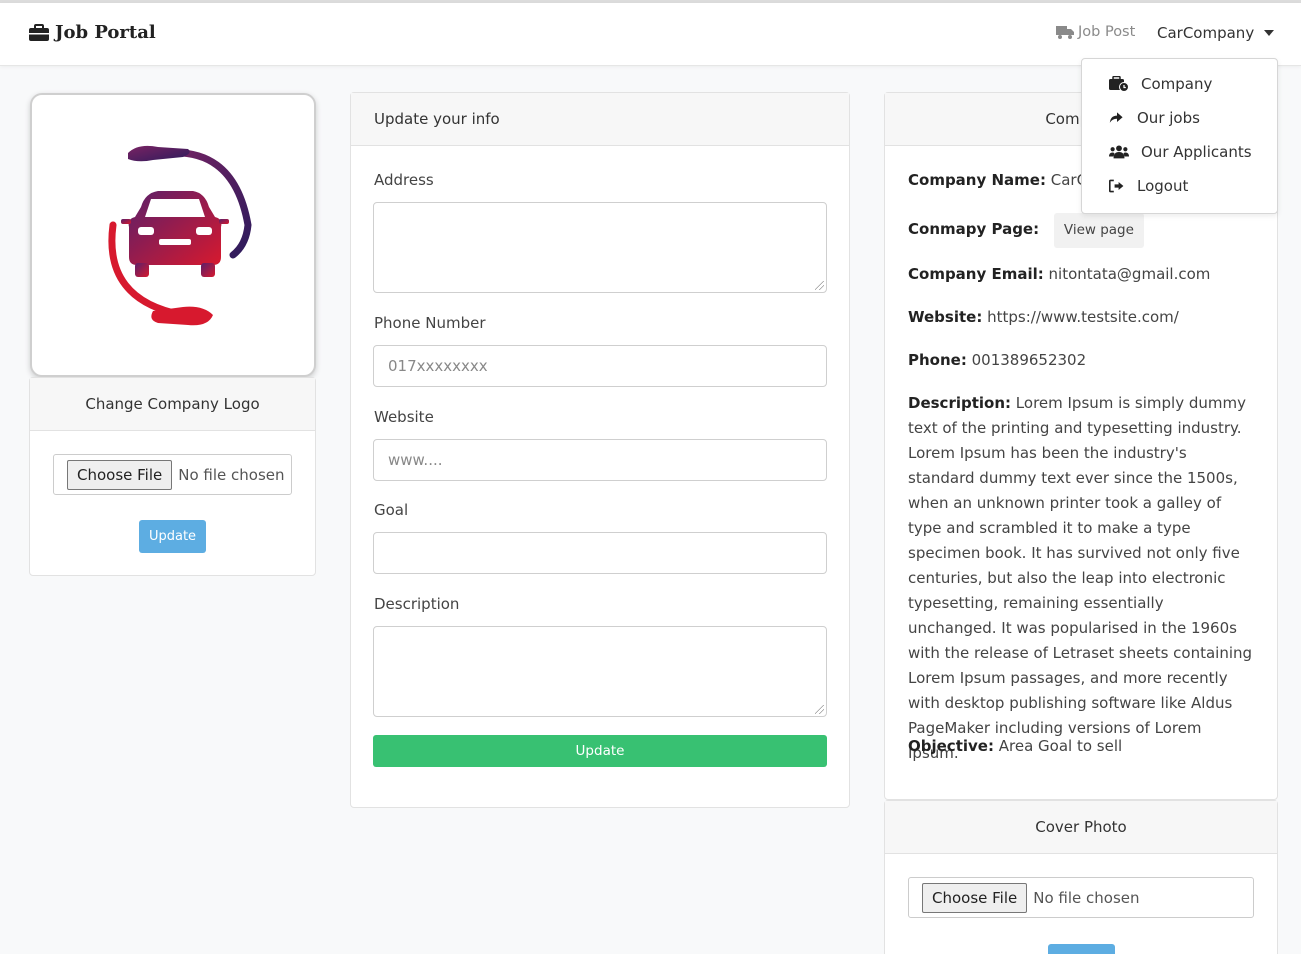 The height and width of the screenshot is (954, 1301). What do you see at coordinates (1086, 897) in the screenshot?
I see `cover-file-status: No file chosen` at bounding box center [1086, 897].